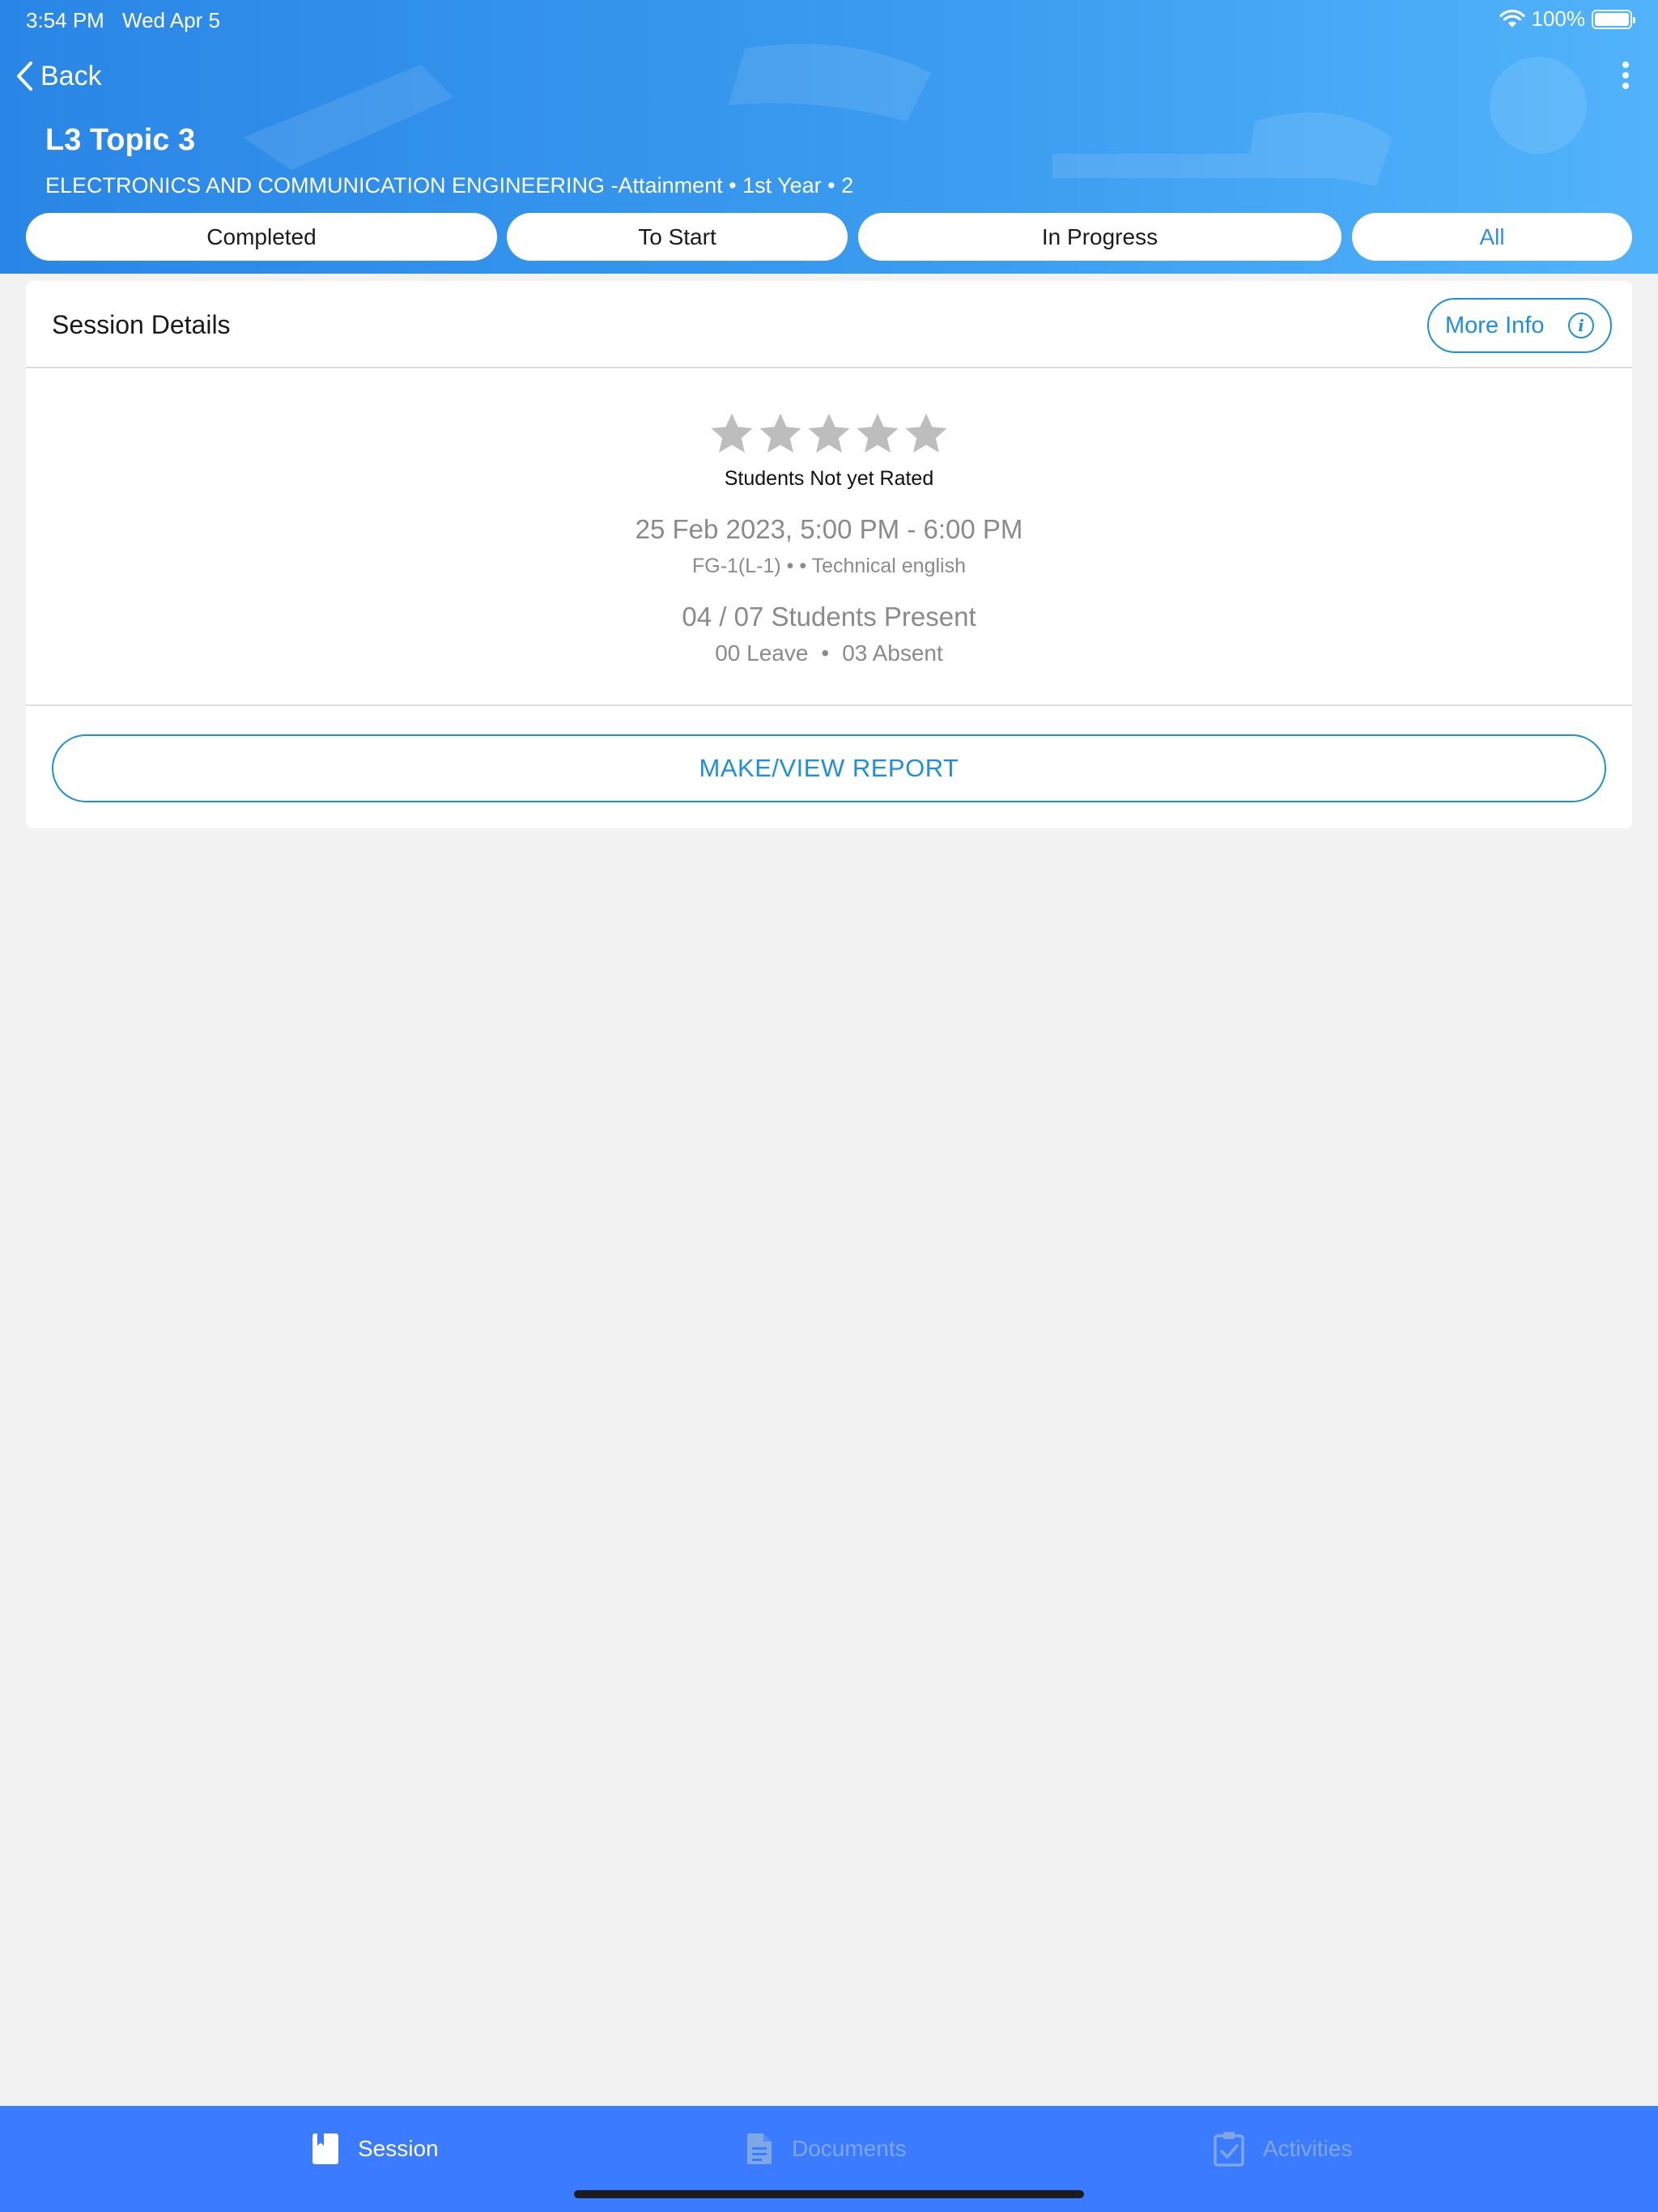 The height and width of the screenshot is (2212, 1658). I want to click on home-indicator, so click(829, 2194).